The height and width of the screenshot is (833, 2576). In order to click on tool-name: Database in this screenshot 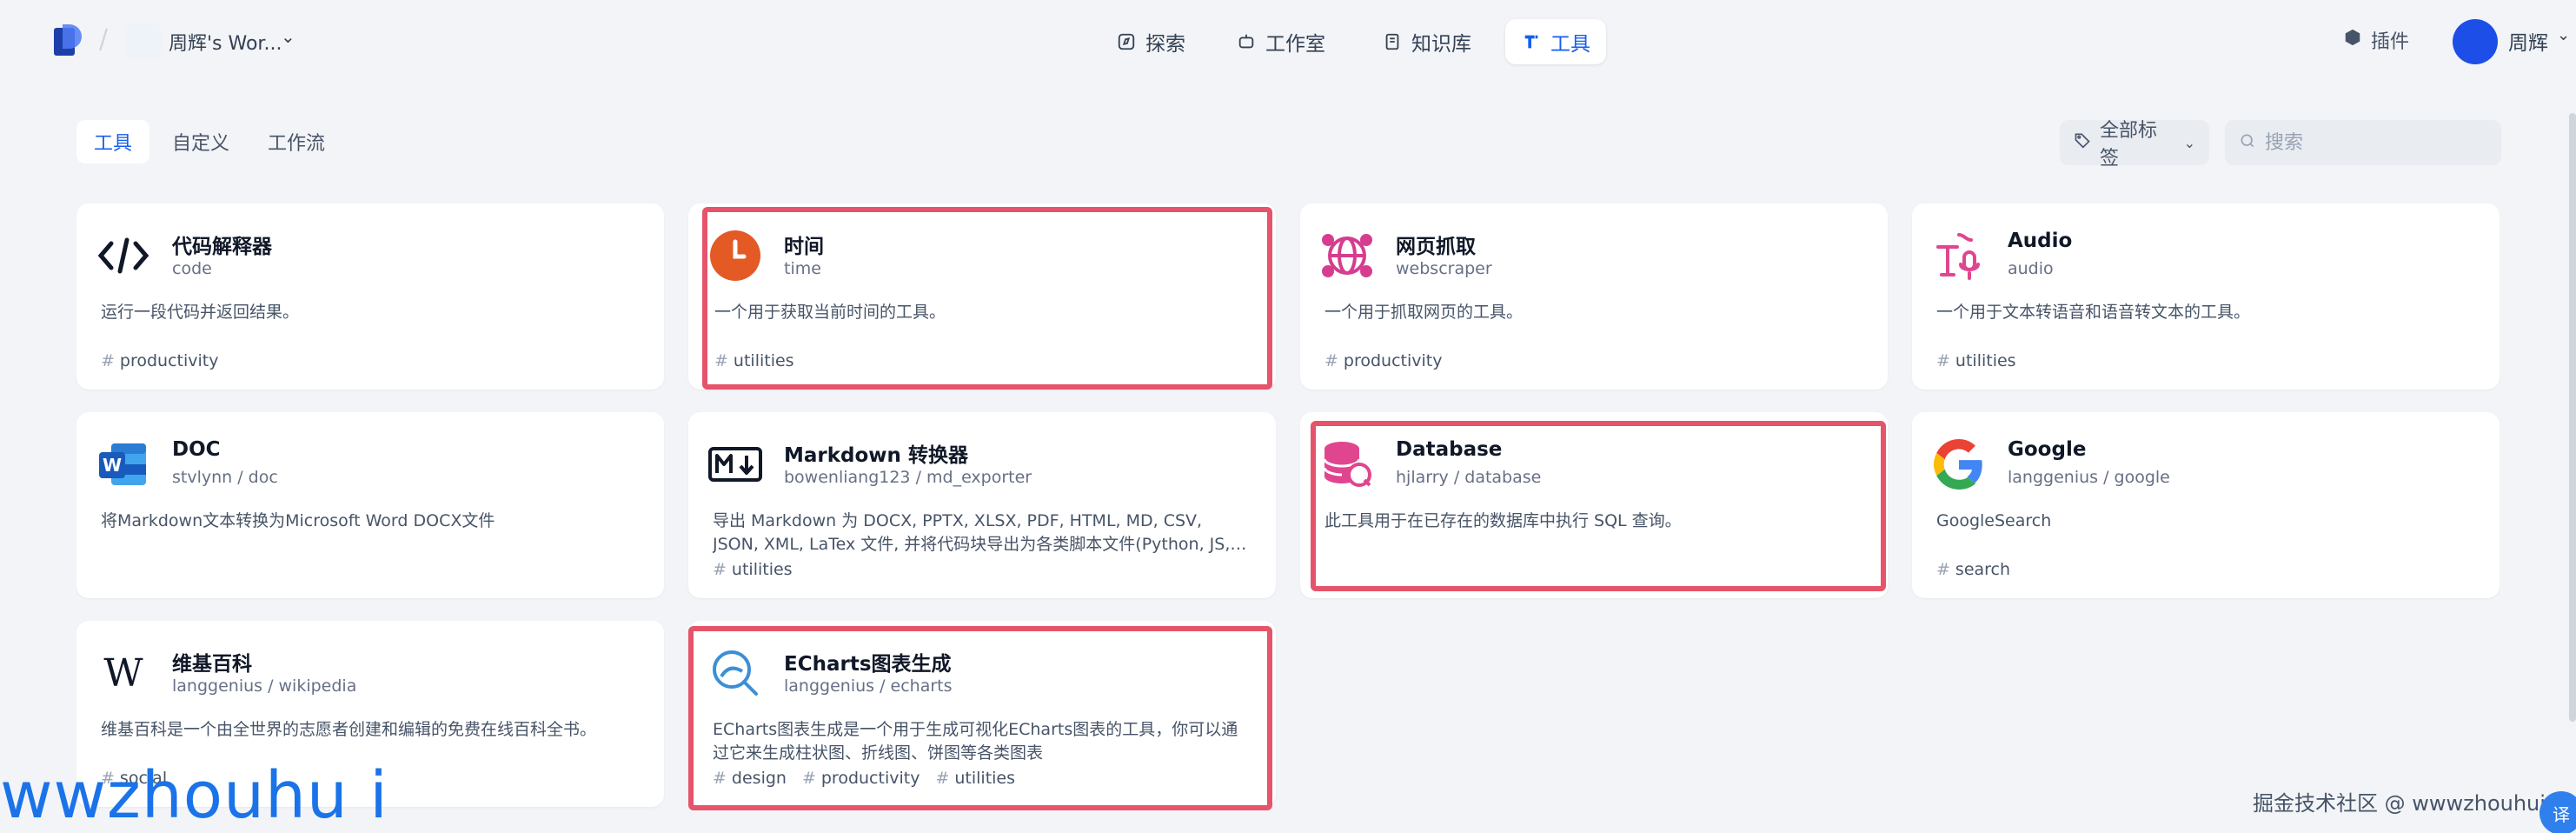, I will do `click(1449, 449)`.